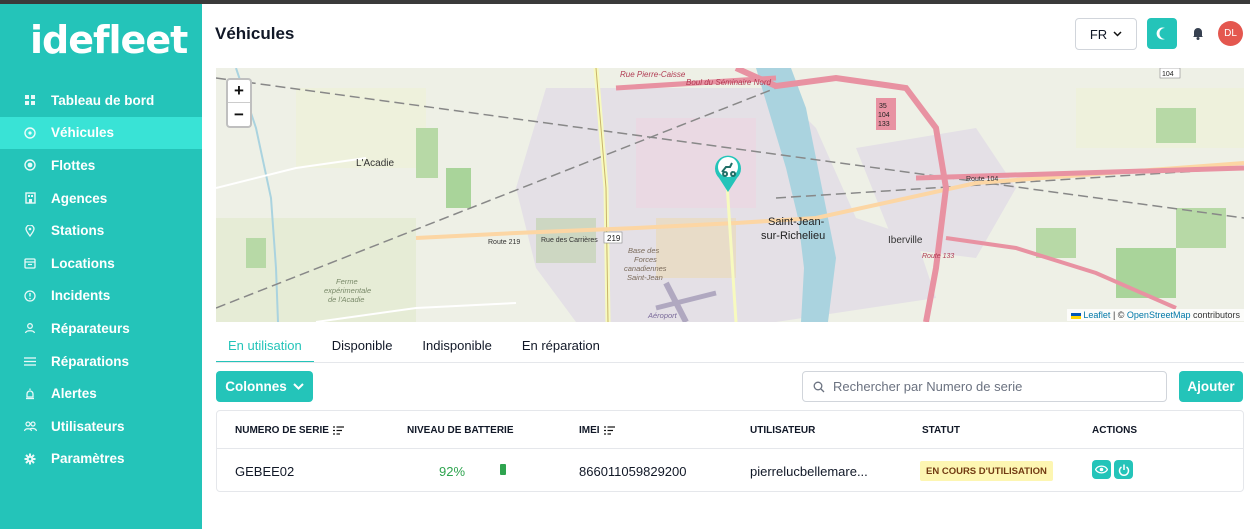 This screenshot has height=529, width=1250. I want to click on column-header-battery: NIVEAU DE BATTERIE, so click(460, 430).